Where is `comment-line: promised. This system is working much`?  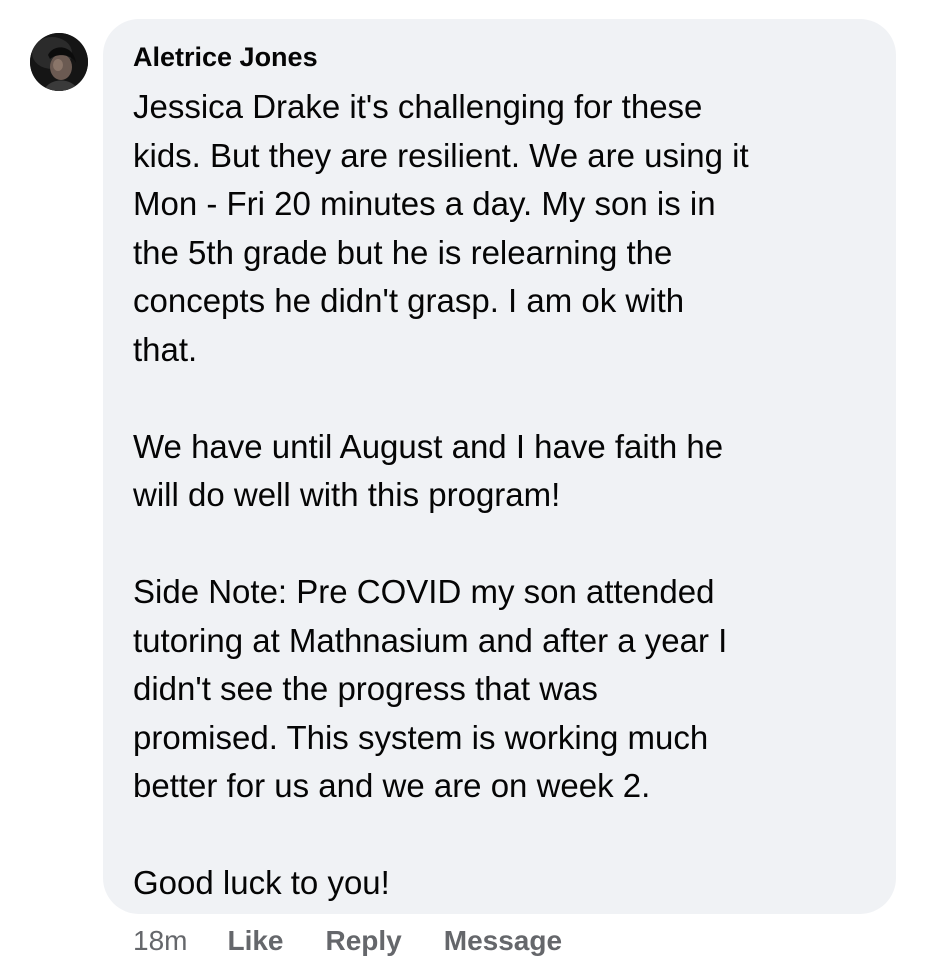 comment-line: promised. This system is working much is located at coordinates (421, 737).